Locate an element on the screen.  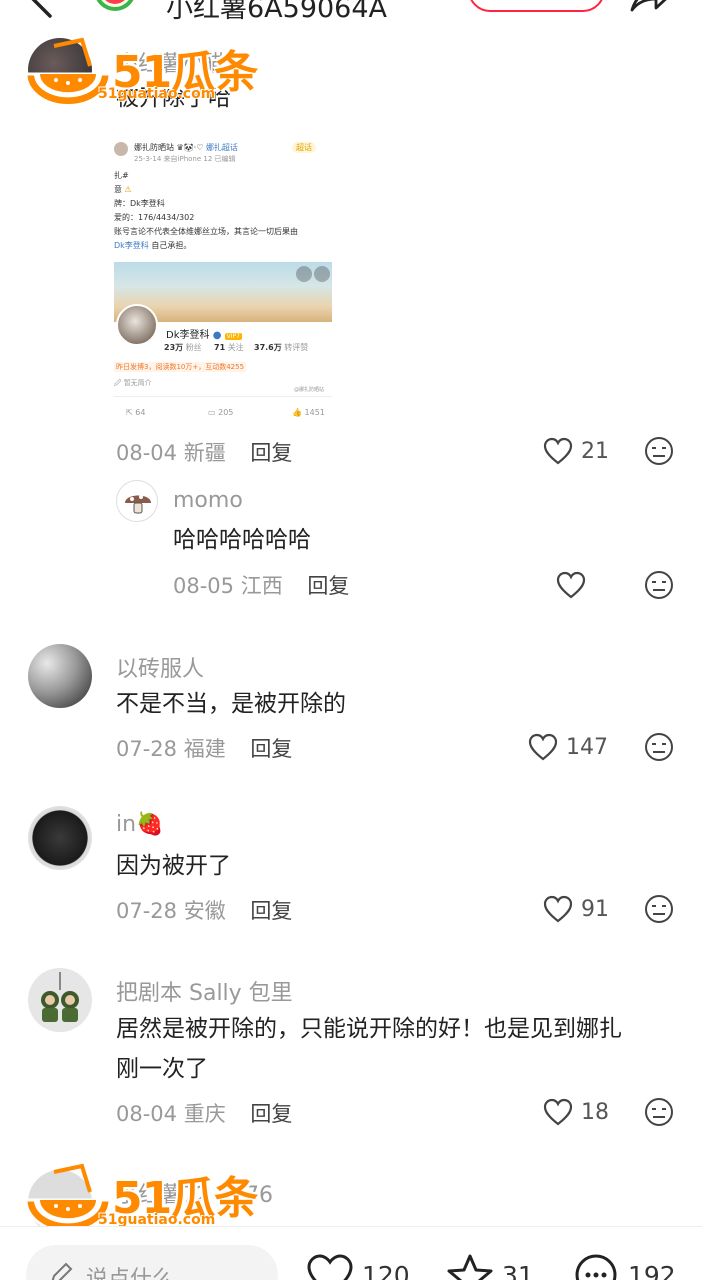
like-button: 21 is located at coordinates (576, 451).